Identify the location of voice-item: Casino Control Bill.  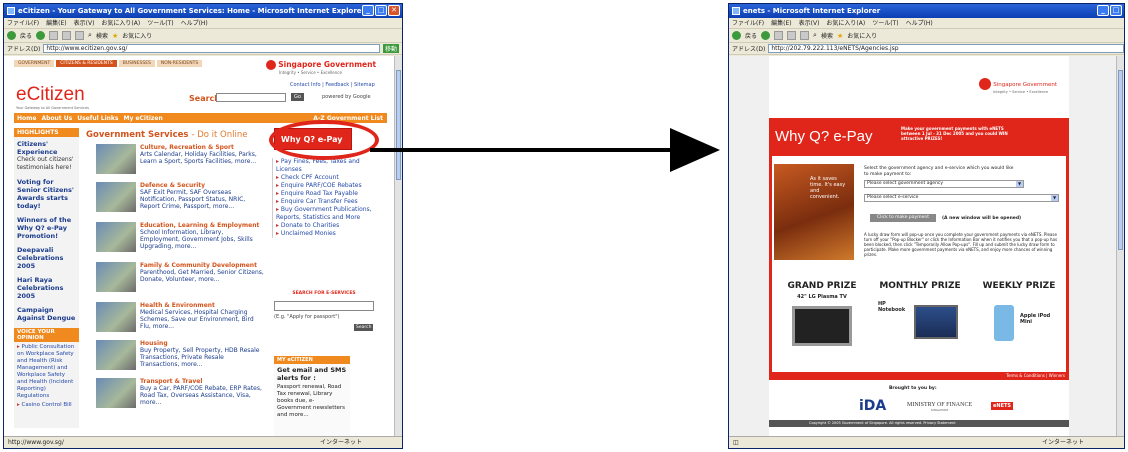
(46, 405).